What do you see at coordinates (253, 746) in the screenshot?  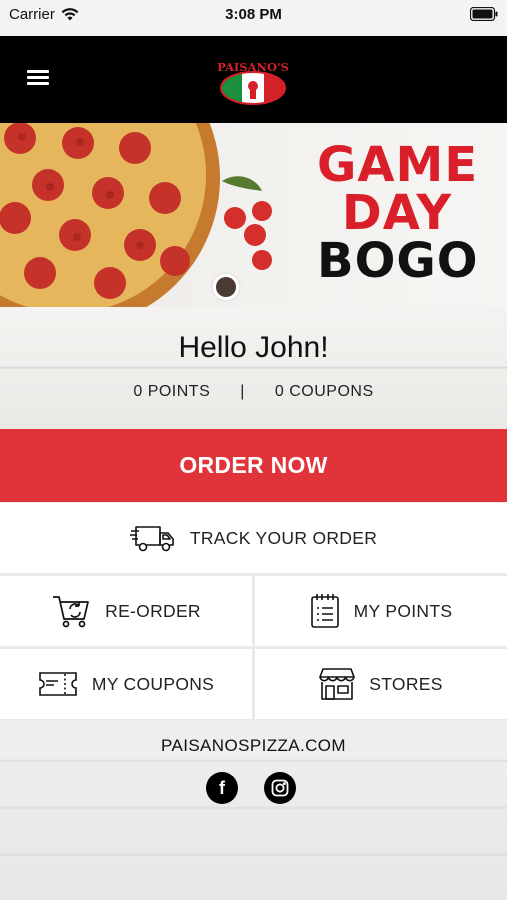 I see `website-link: PAISANOSPIZZA.COM` at bounding box center [253, 746].